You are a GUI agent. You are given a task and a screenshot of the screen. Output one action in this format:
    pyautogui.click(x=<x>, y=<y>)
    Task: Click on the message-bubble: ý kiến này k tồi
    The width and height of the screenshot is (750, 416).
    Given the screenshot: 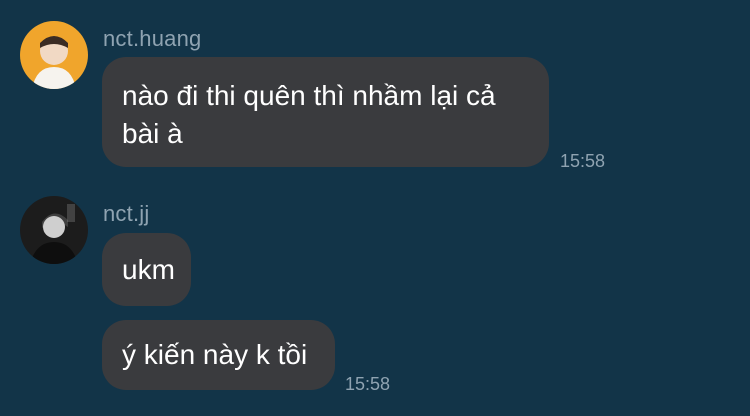 What is the action you would take?
    pyautogui.click(x=218, y=355)
    